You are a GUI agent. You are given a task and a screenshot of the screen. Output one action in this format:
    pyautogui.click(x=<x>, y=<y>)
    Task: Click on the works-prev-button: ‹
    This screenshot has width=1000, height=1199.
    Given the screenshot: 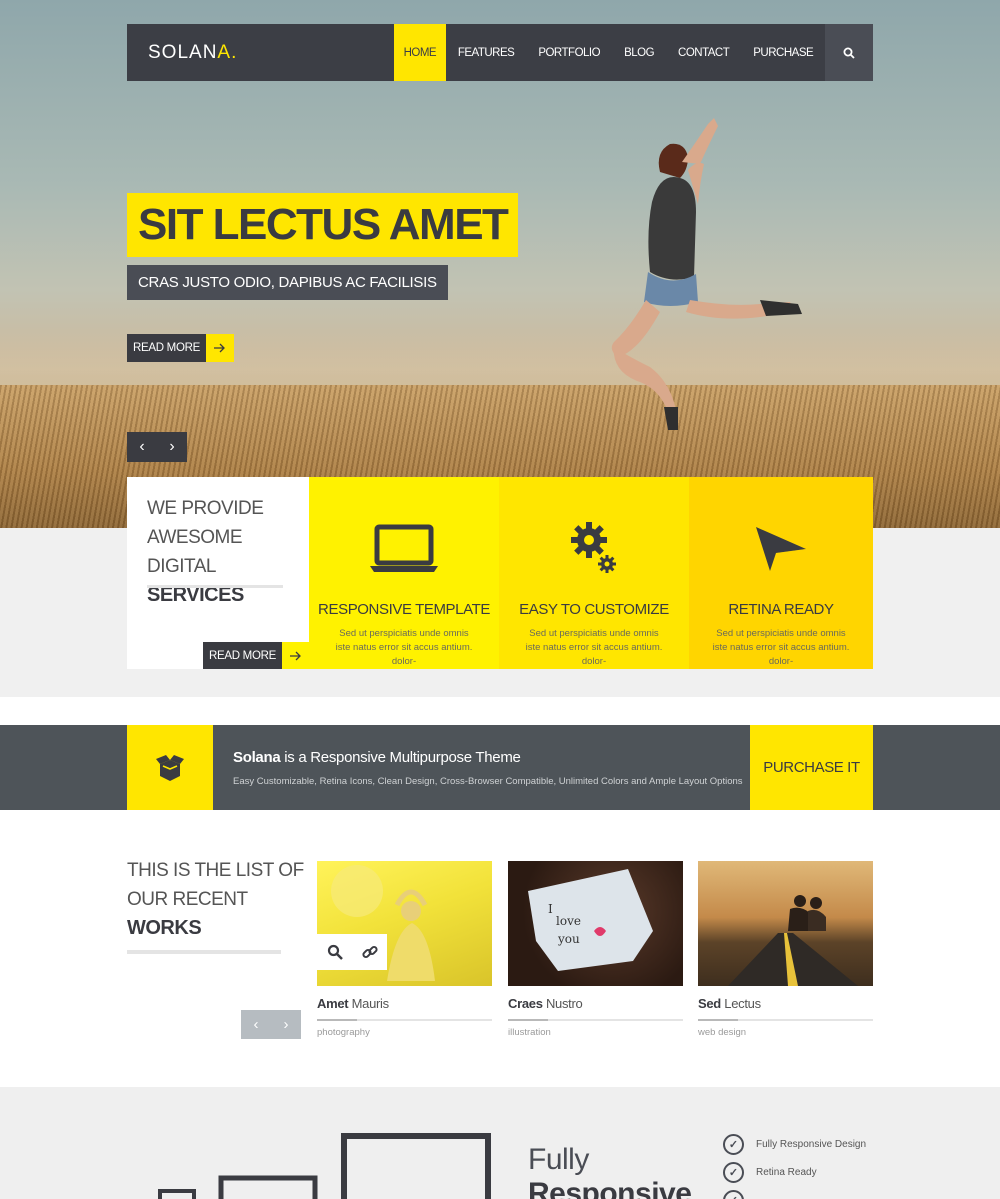 What is the action you would take?
    pyautogui.click(x=256, y=1024)
    